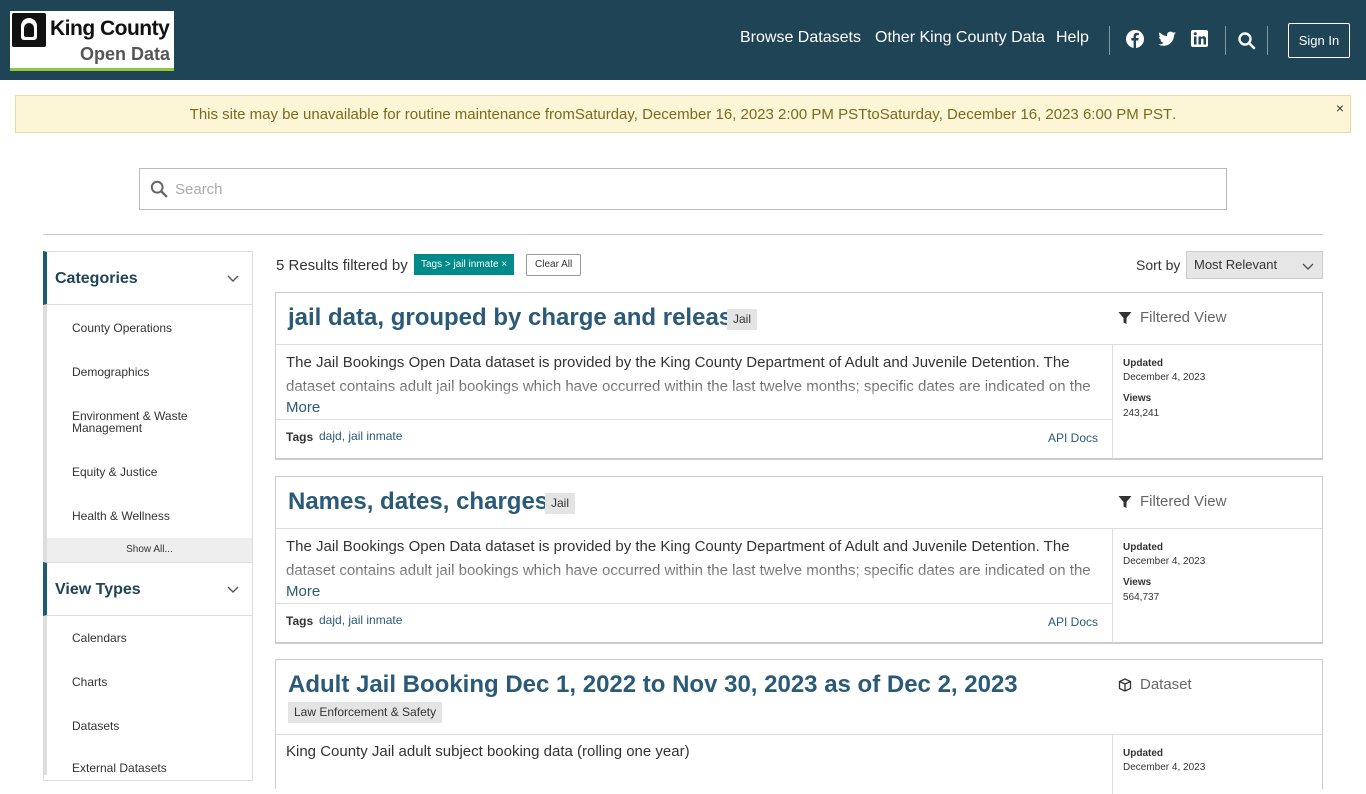  Describe the element at coordinates (365, 712) in the screenshot. I see `category-badge: Law Enforcement & Safety` at that location.